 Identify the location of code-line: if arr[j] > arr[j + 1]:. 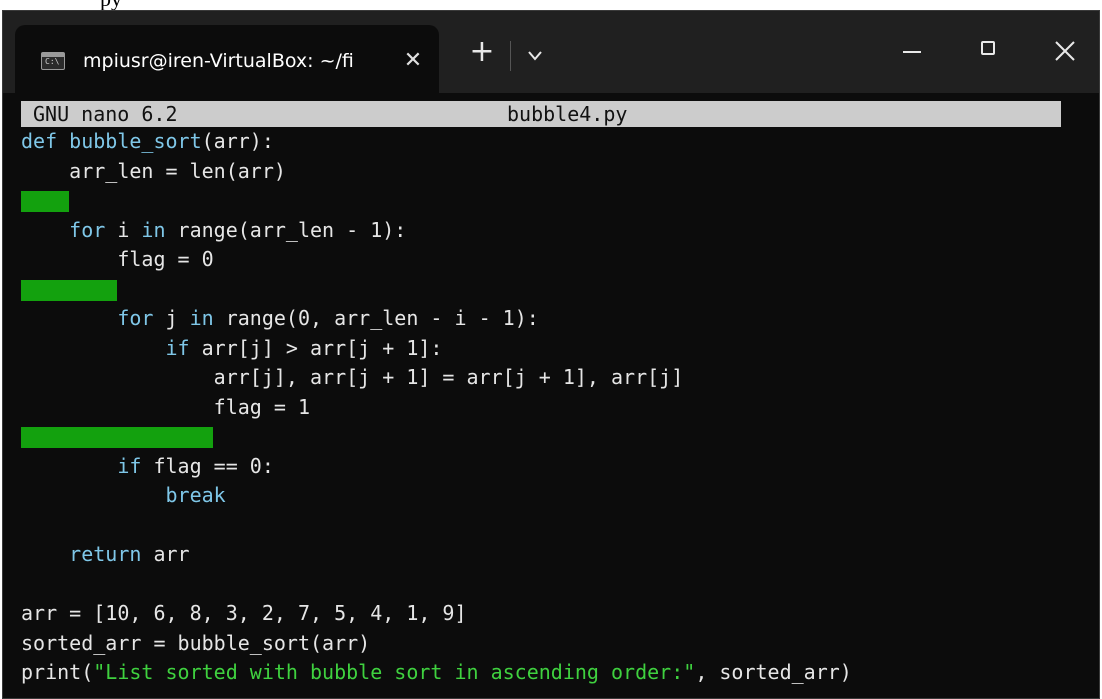
(304, 347).